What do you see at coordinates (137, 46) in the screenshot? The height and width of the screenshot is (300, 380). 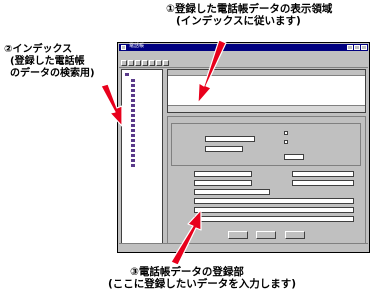 I see `window-title: 電話帳` at bounding box center [137, 46].